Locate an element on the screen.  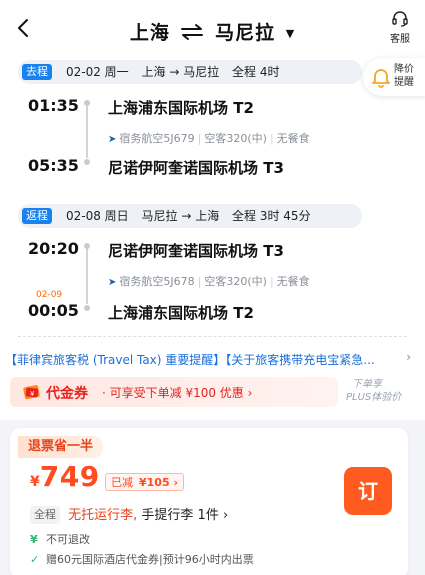
discount-badge: 已减 ¥105 › is located at coordinates (144, 482).